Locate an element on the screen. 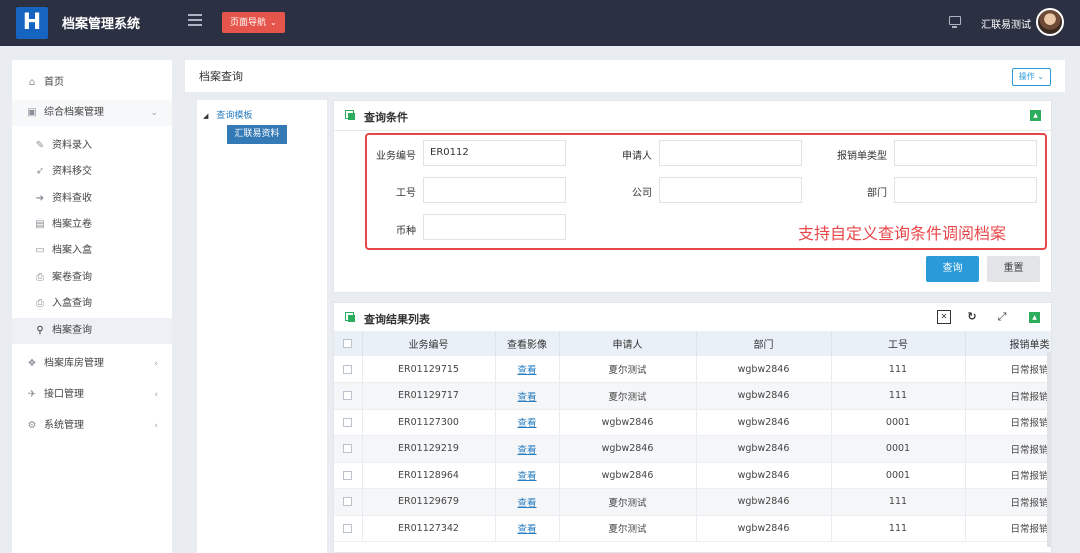 This screenshot has width=1080, height=553. sidebar-item-data-receive: ➔ 资料查收 is located at coordinates (92, 199).